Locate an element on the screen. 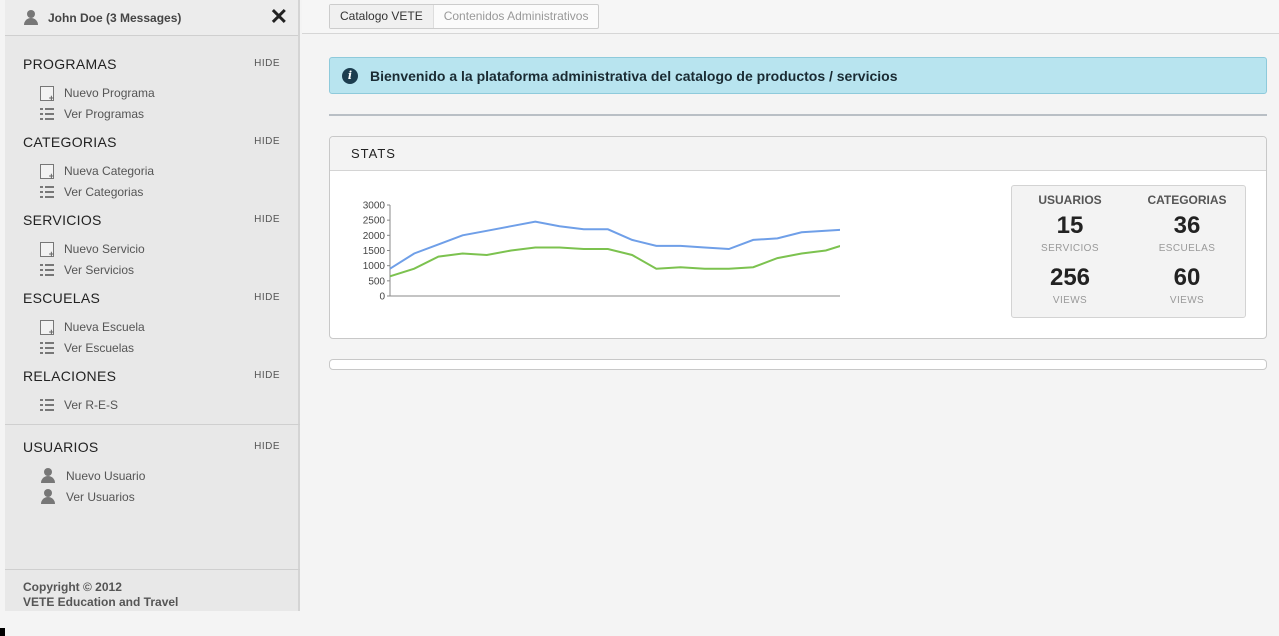 This screenshot has width=1279, height=636. copyright-text: Copyright © 2012 is located at coordinates (72, 587).